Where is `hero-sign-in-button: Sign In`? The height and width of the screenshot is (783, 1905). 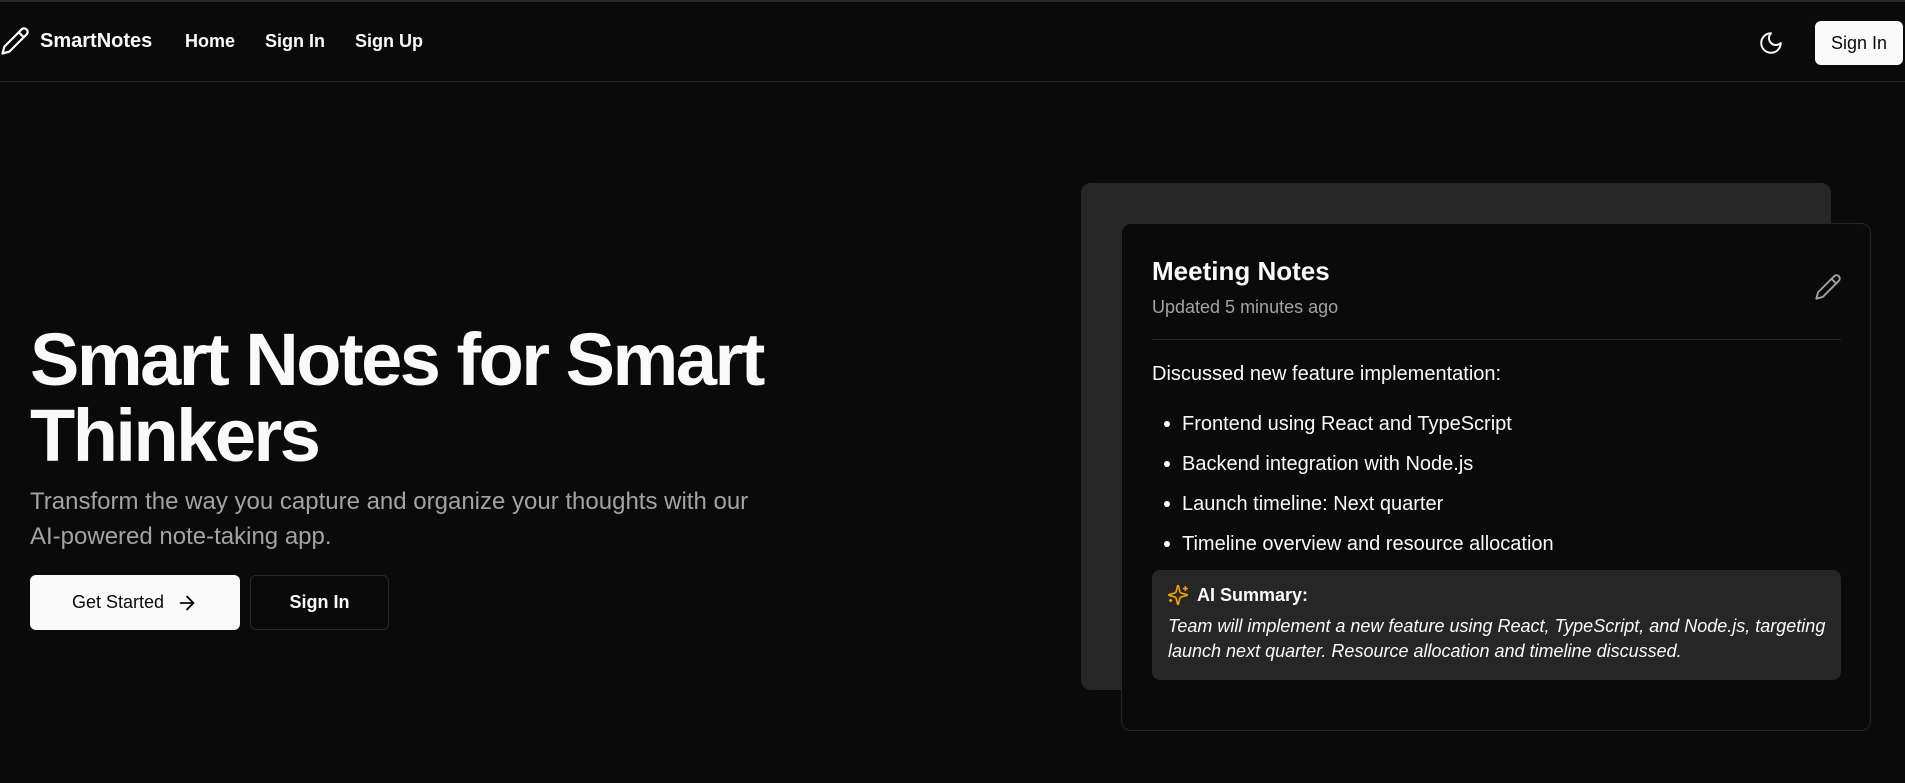
hero-sign-in-button: Sign In is located at coordinates (319, 602).